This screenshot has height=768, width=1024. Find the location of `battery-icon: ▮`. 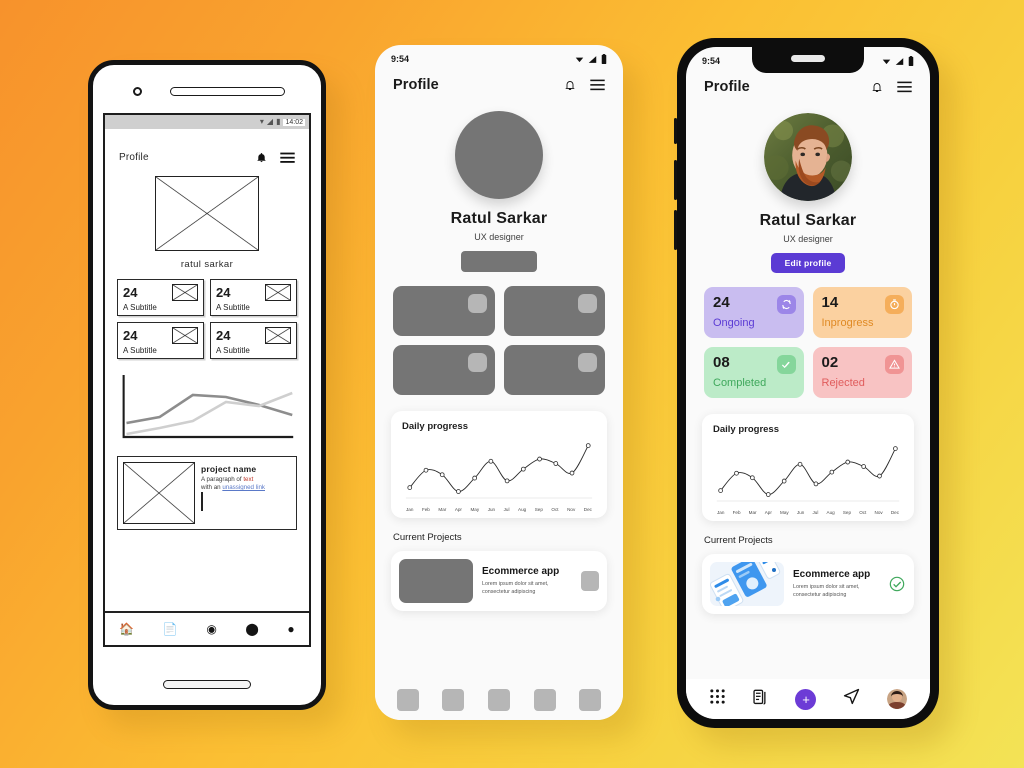

battery-icon: ▮ is located at coordinates (278, 121).